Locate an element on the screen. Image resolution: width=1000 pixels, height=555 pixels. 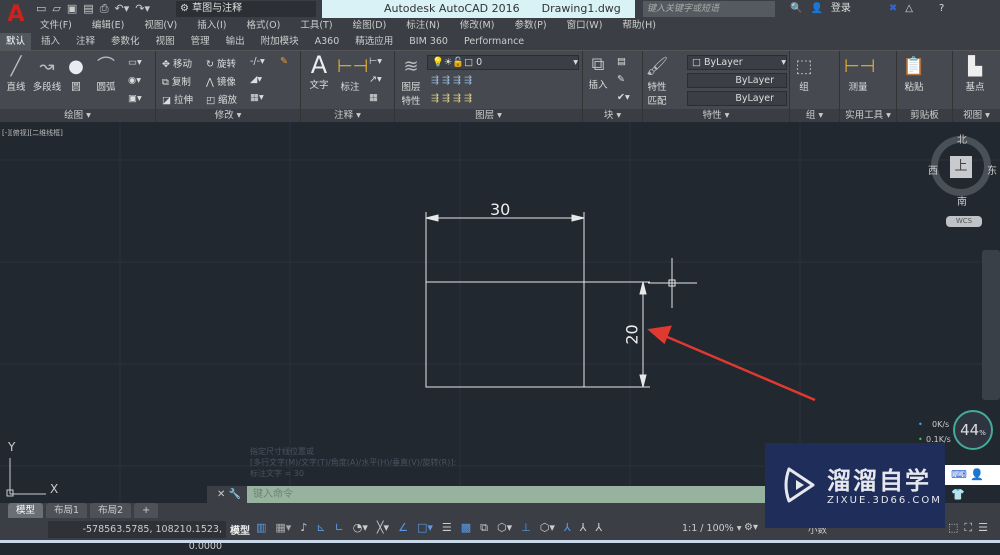
application-menu-button: A is located at coordinates (16, 16).